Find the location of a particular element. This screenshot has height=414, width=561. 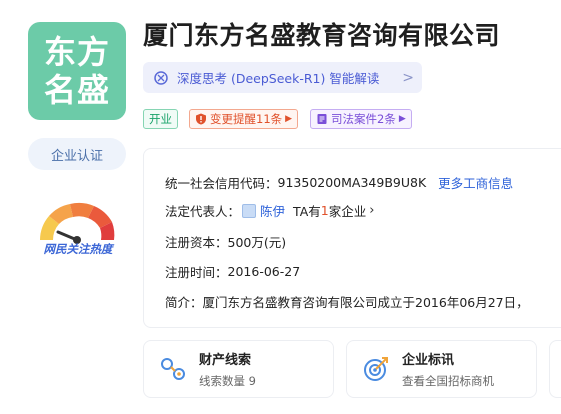

reg-time-row: 注册时间： 2016-06-27 is located at coordinates (232, 271).